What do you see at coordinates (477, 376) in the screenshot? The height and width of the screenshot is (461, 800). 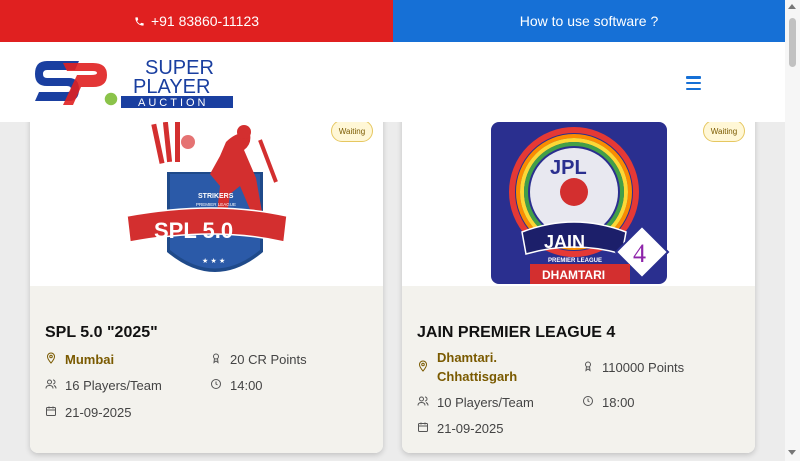 I see `location-line-2: Chhattisgarh` at bounding box center [477, 376].